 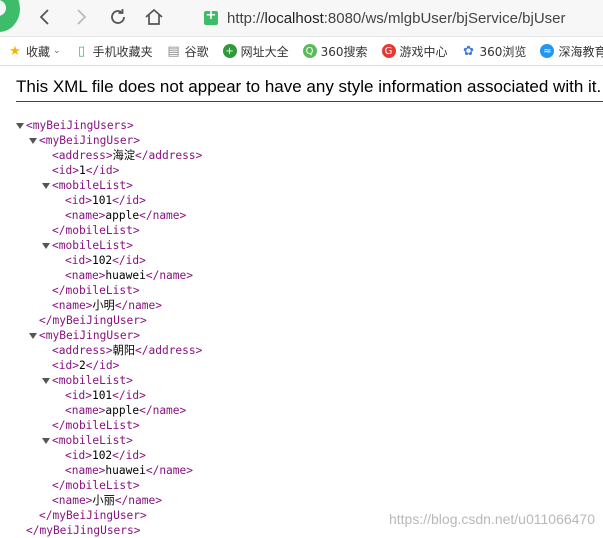 What do you see at coordinates (173, 51) in the screenshot?
I see `page-icon: ▤` at bounding box center [173, 51].